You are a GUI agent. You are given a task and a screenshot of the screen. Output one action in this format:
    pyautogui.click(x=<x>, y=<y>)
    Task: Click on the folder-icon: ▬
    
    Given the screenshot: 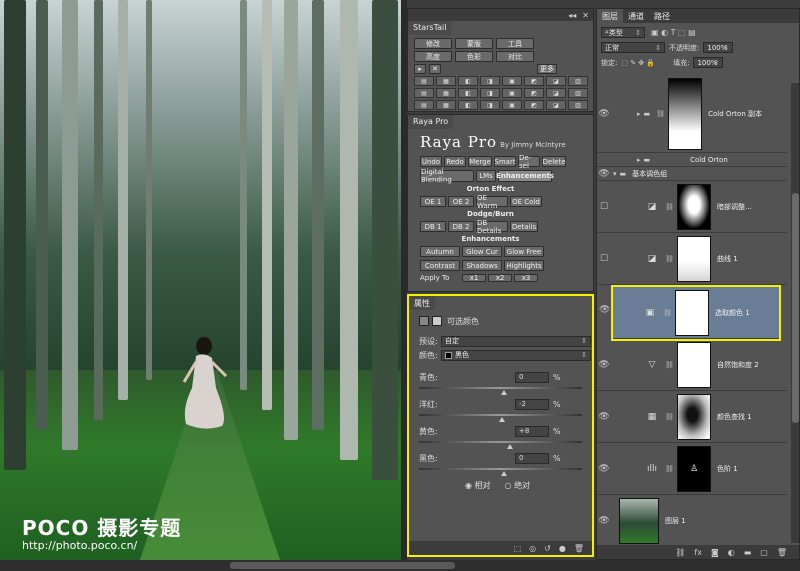 What is the action you would take?
    pyautogui.click(x=748, y=552)
    